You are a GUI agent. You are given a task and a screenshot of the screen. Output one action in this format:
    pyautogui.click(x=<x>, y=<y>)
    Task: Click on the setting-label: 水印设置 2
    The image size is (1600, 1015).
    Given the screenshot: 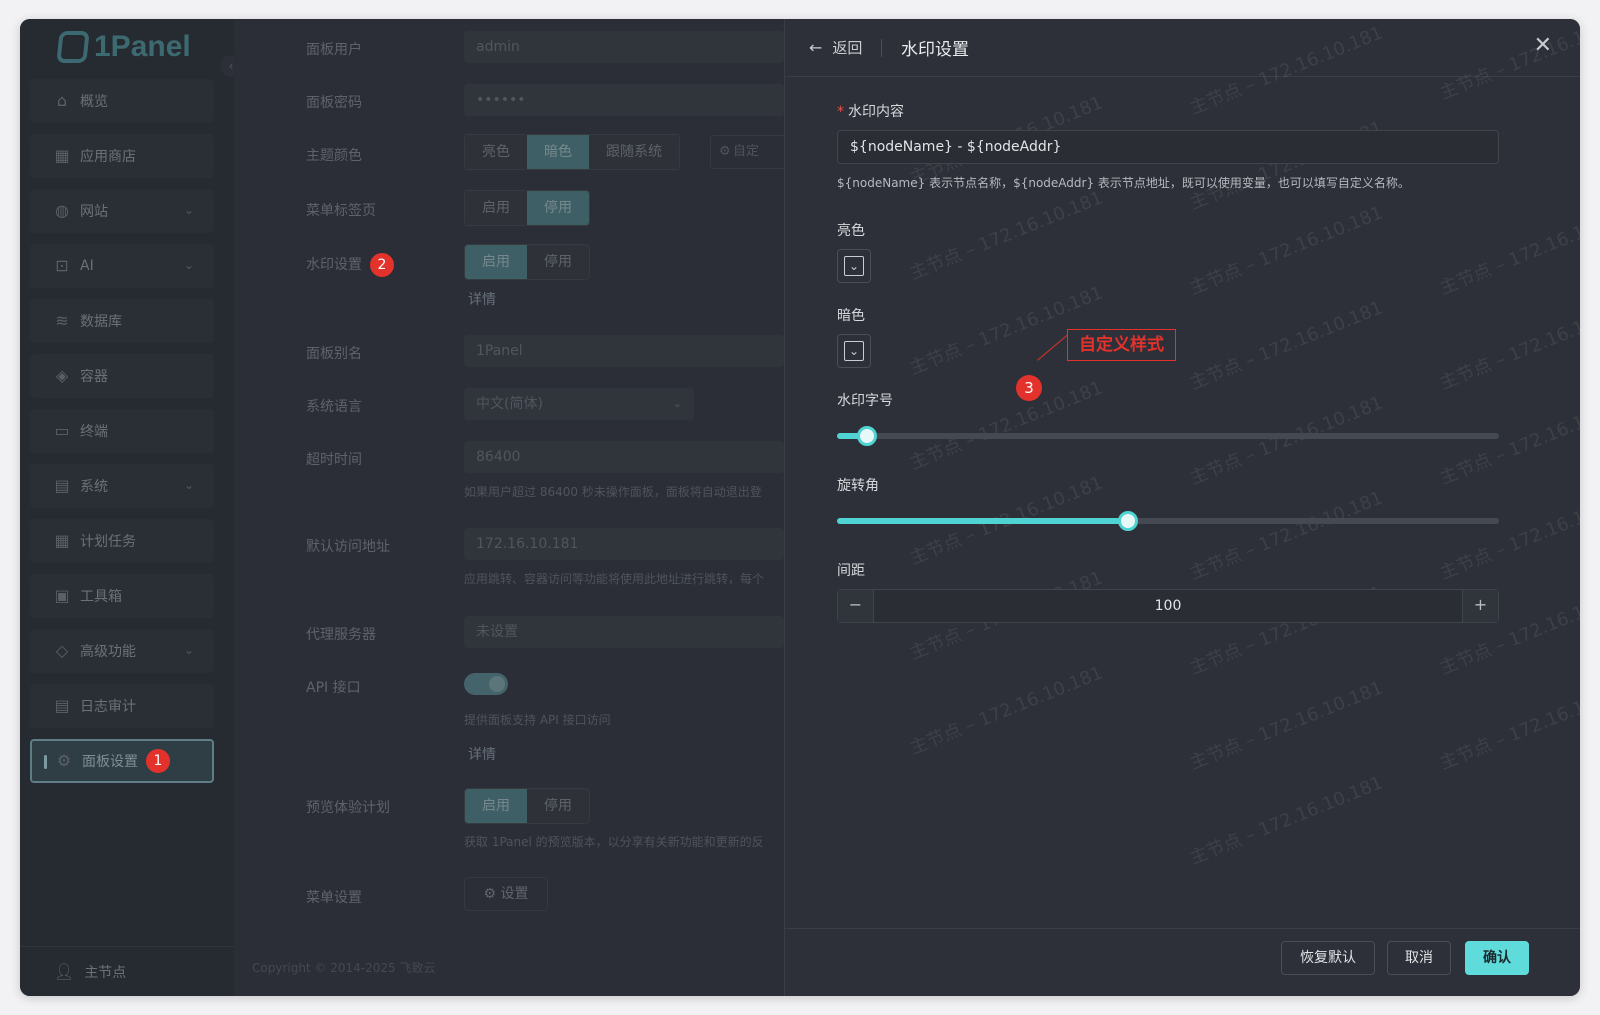 What is the action you would take?
    pyautogui.click(x=350, y=265)
    